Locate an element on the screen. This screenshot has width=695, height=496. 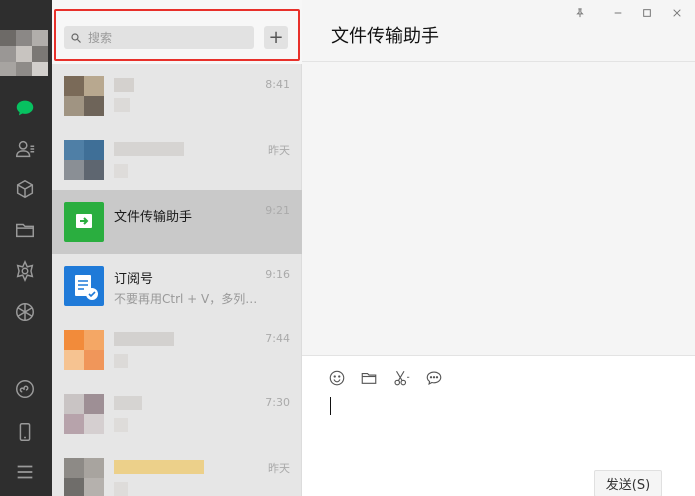
add-button: + is located at coordinates (276, 37).